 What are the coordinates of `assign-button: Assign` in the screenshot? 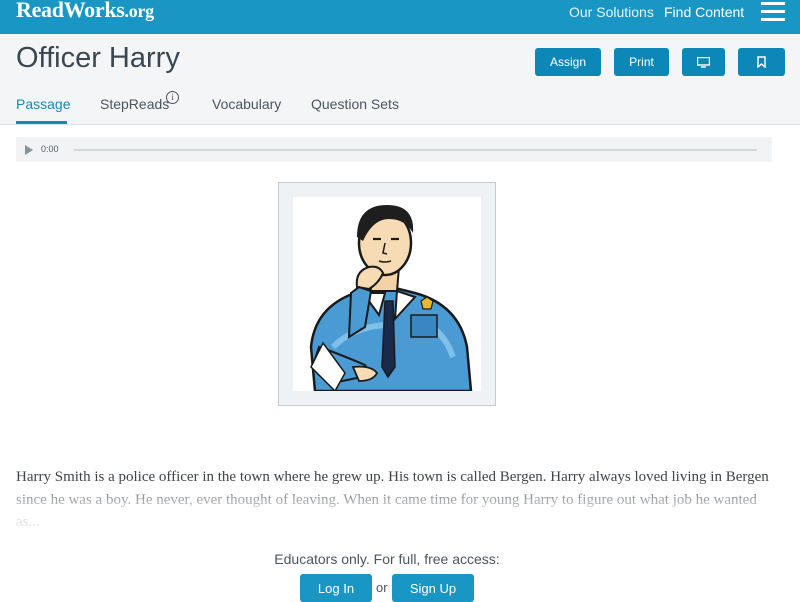 It's located at (568, 62).